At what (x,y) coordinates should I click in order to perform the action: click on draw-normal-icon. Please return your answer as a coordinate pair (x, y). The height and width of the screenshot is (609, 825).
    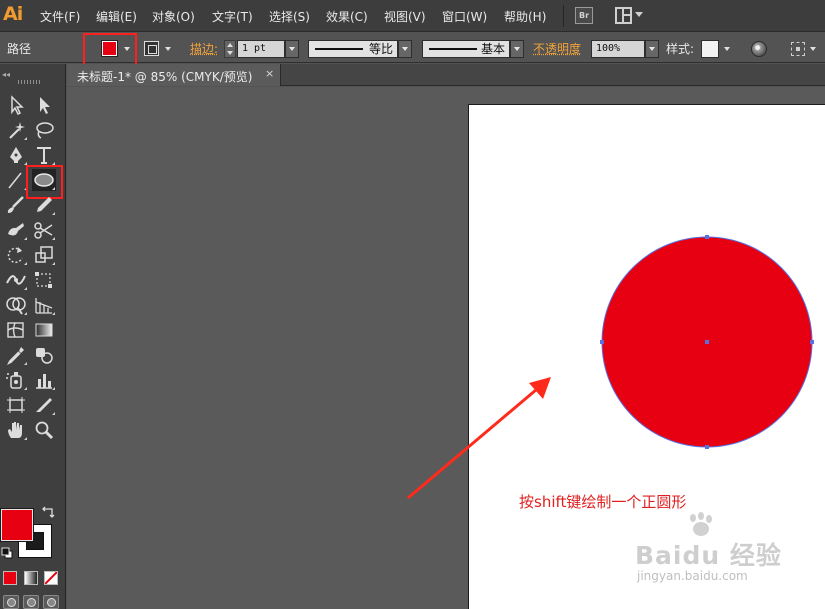
    Looking at the image, I should click on (11, 602).